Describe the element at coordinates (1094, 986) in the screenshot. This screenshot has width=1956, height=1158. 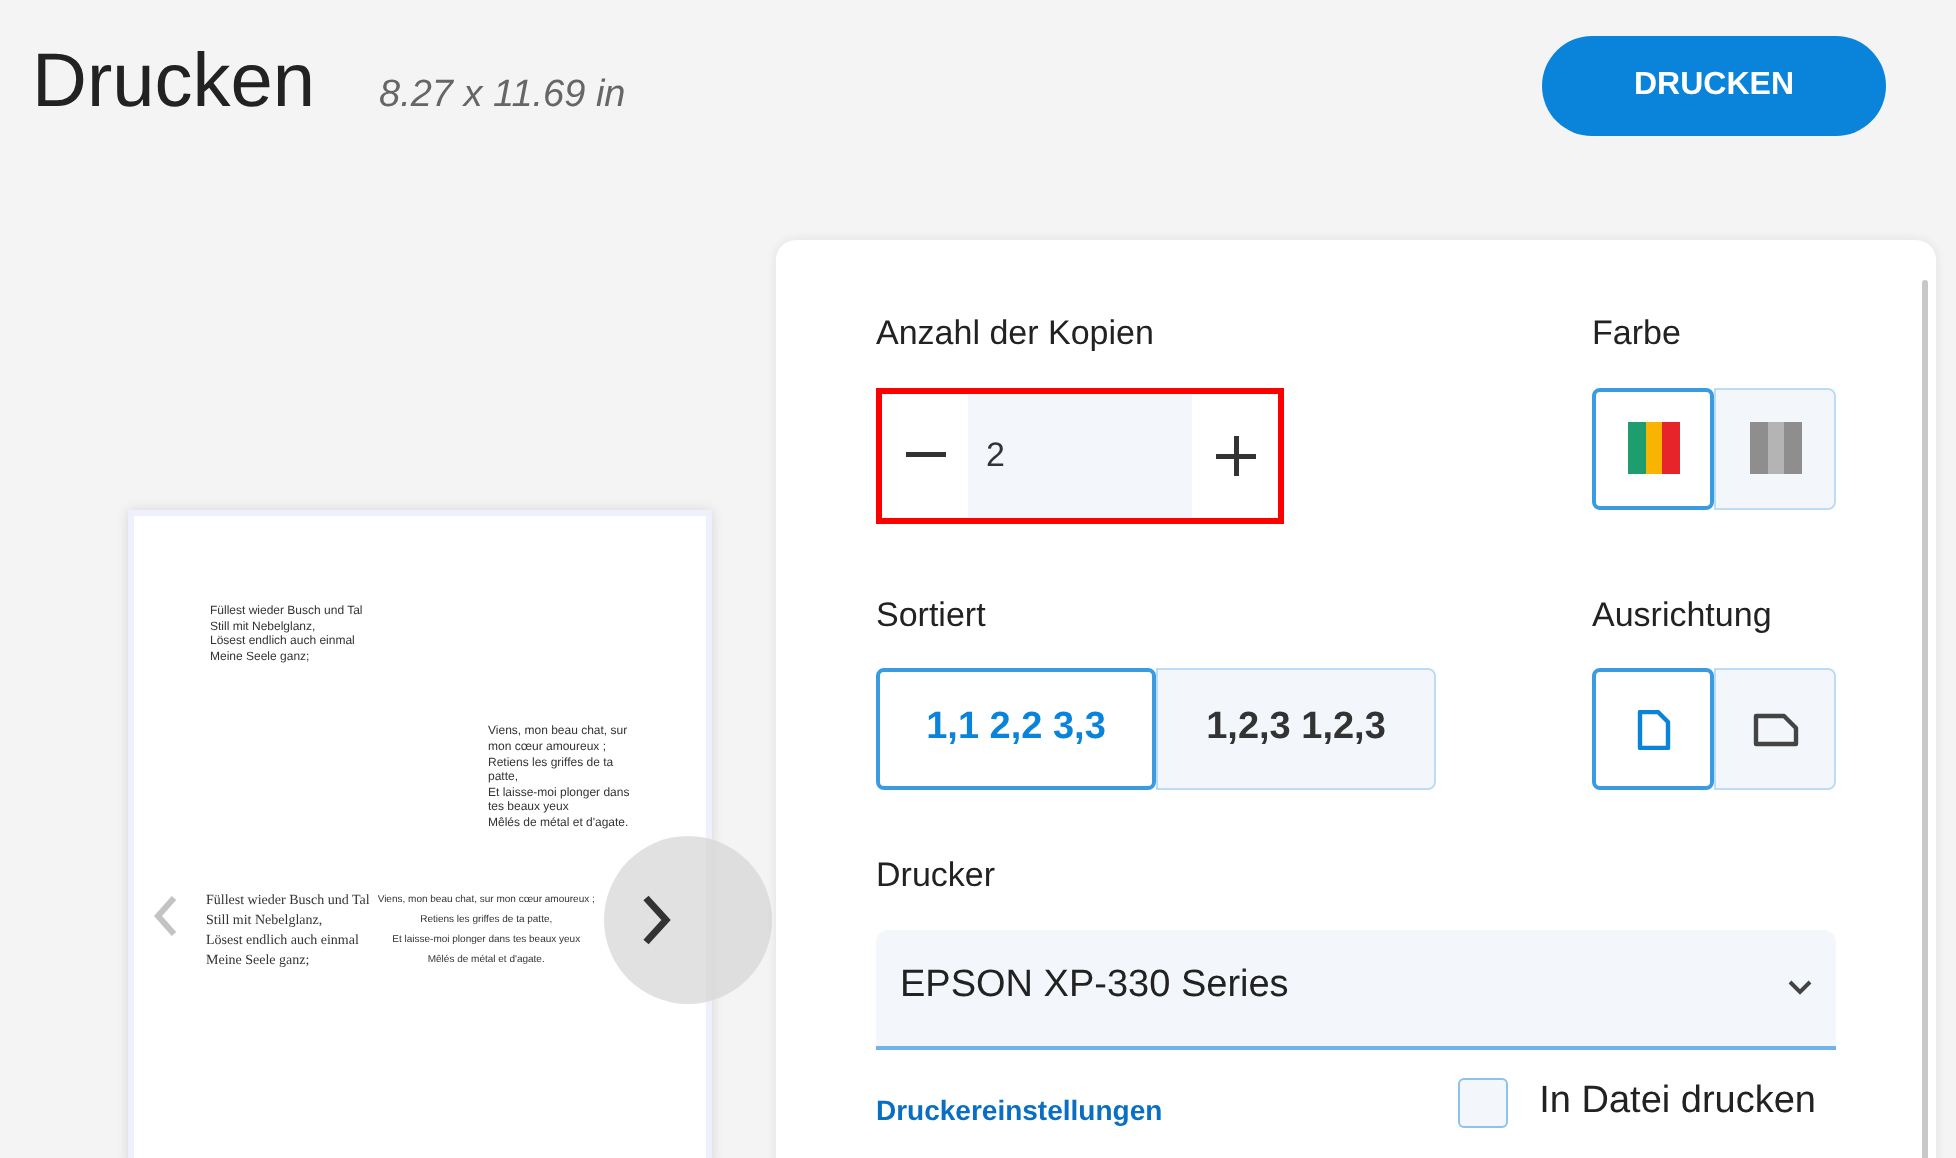
I see `printer-value: EPSON XP-330 Series` at that location.